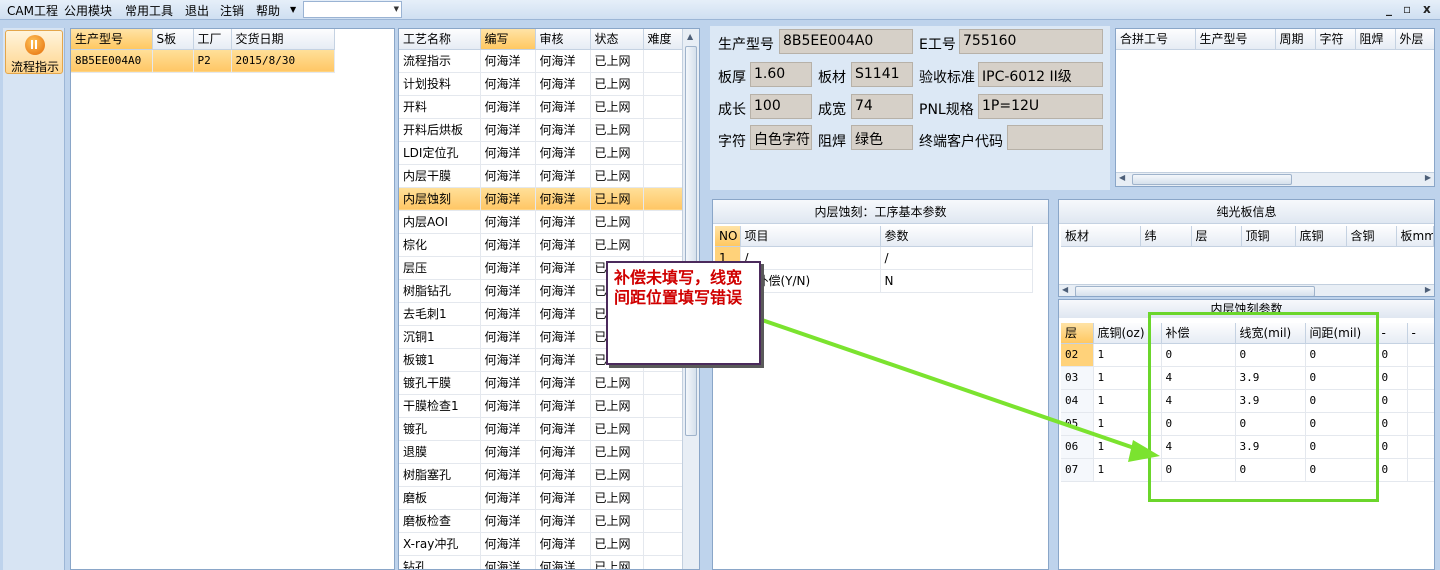 The height and width of the screenshot is (570, 1440). What do you see at coordinates (541, 498) in the screenshot?
I see `process-row: 磨板 何海洋 何海洋 已上网` at bounding box center [541, 498].